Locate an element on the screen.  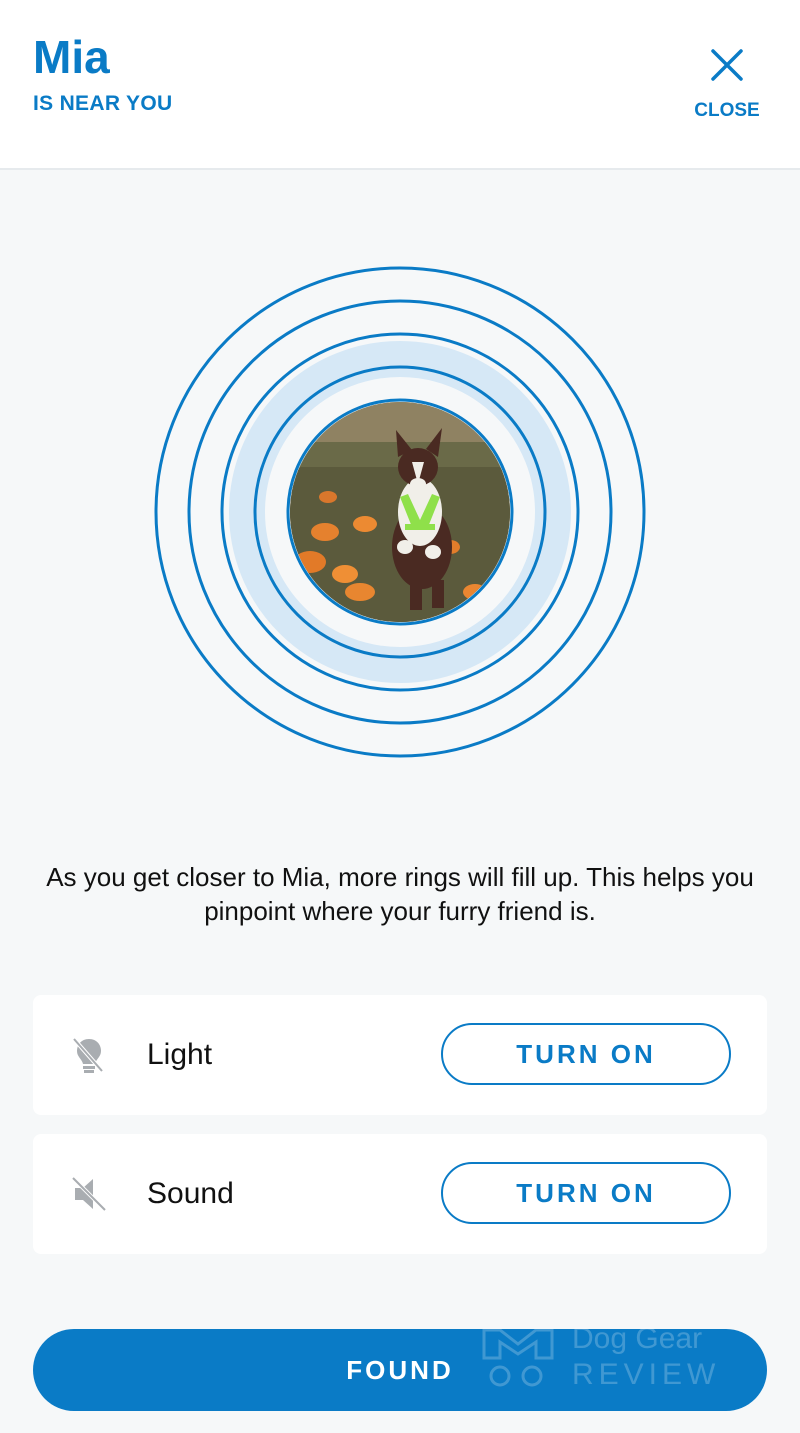
header-bar: Mia IS NEAR YOU CLOSE is located at coordinates (400, 85).